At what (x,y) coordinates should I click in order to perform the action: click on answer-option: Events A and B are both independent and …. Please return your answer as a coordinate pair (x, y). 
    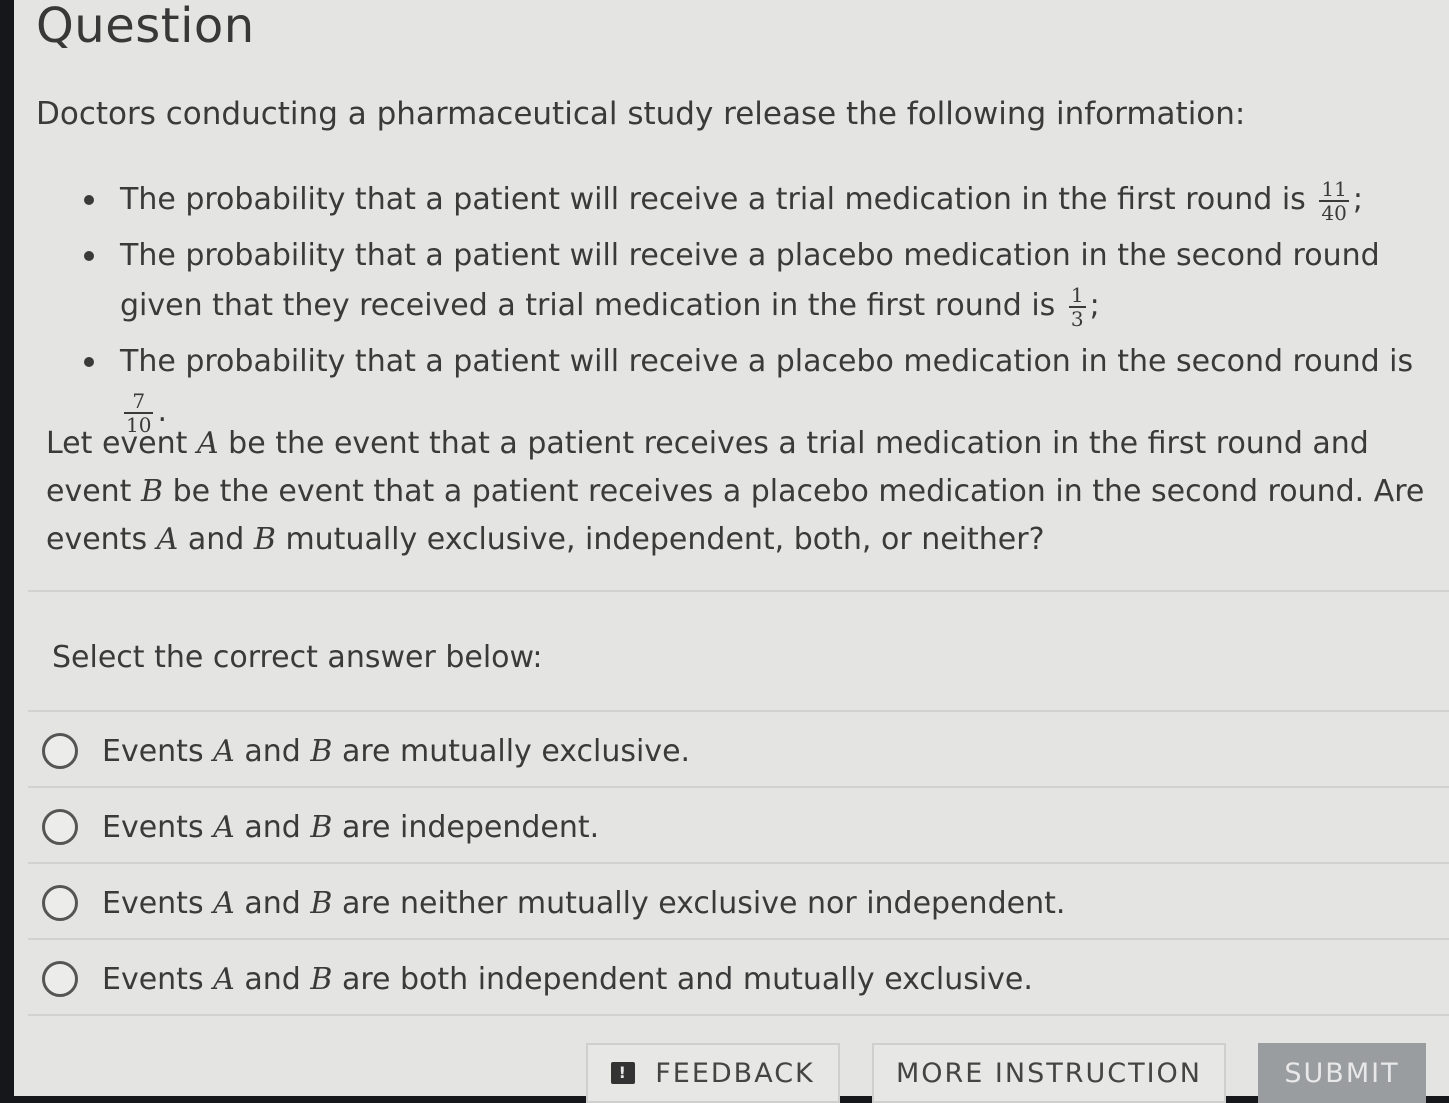
    Looking at the image, I should click on (742, 979).